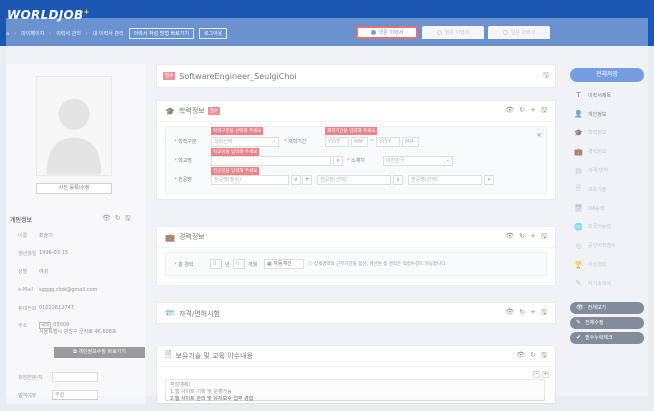 The height and width of the screenshot is (411, 654). I want to click on start-month-input: MM, so click(359, 142).